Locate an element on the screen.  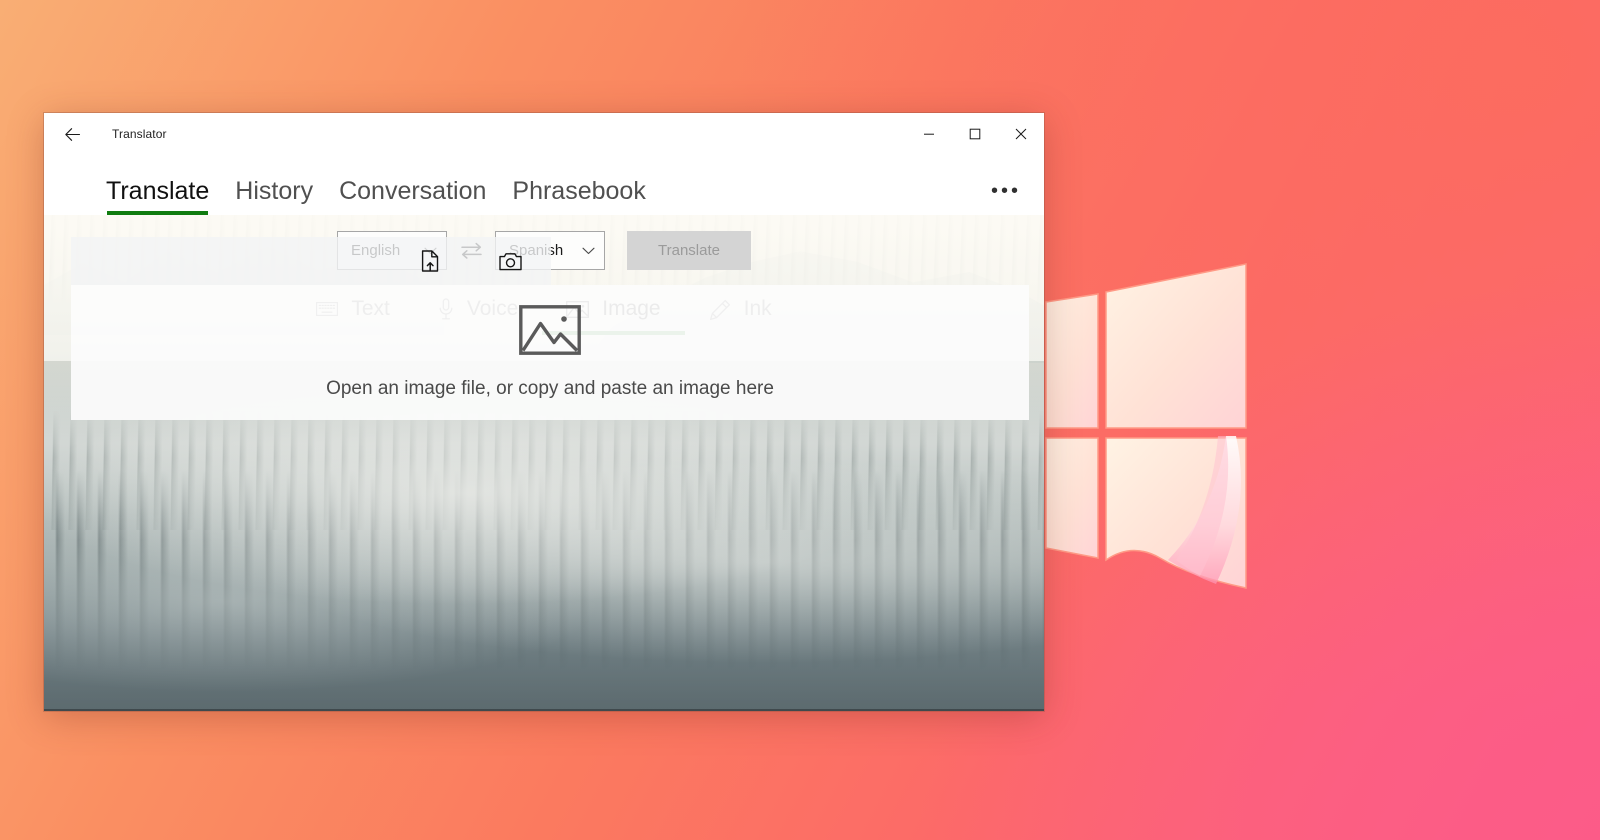
pivot-translate: Translate is located at coordinates (157, 196).